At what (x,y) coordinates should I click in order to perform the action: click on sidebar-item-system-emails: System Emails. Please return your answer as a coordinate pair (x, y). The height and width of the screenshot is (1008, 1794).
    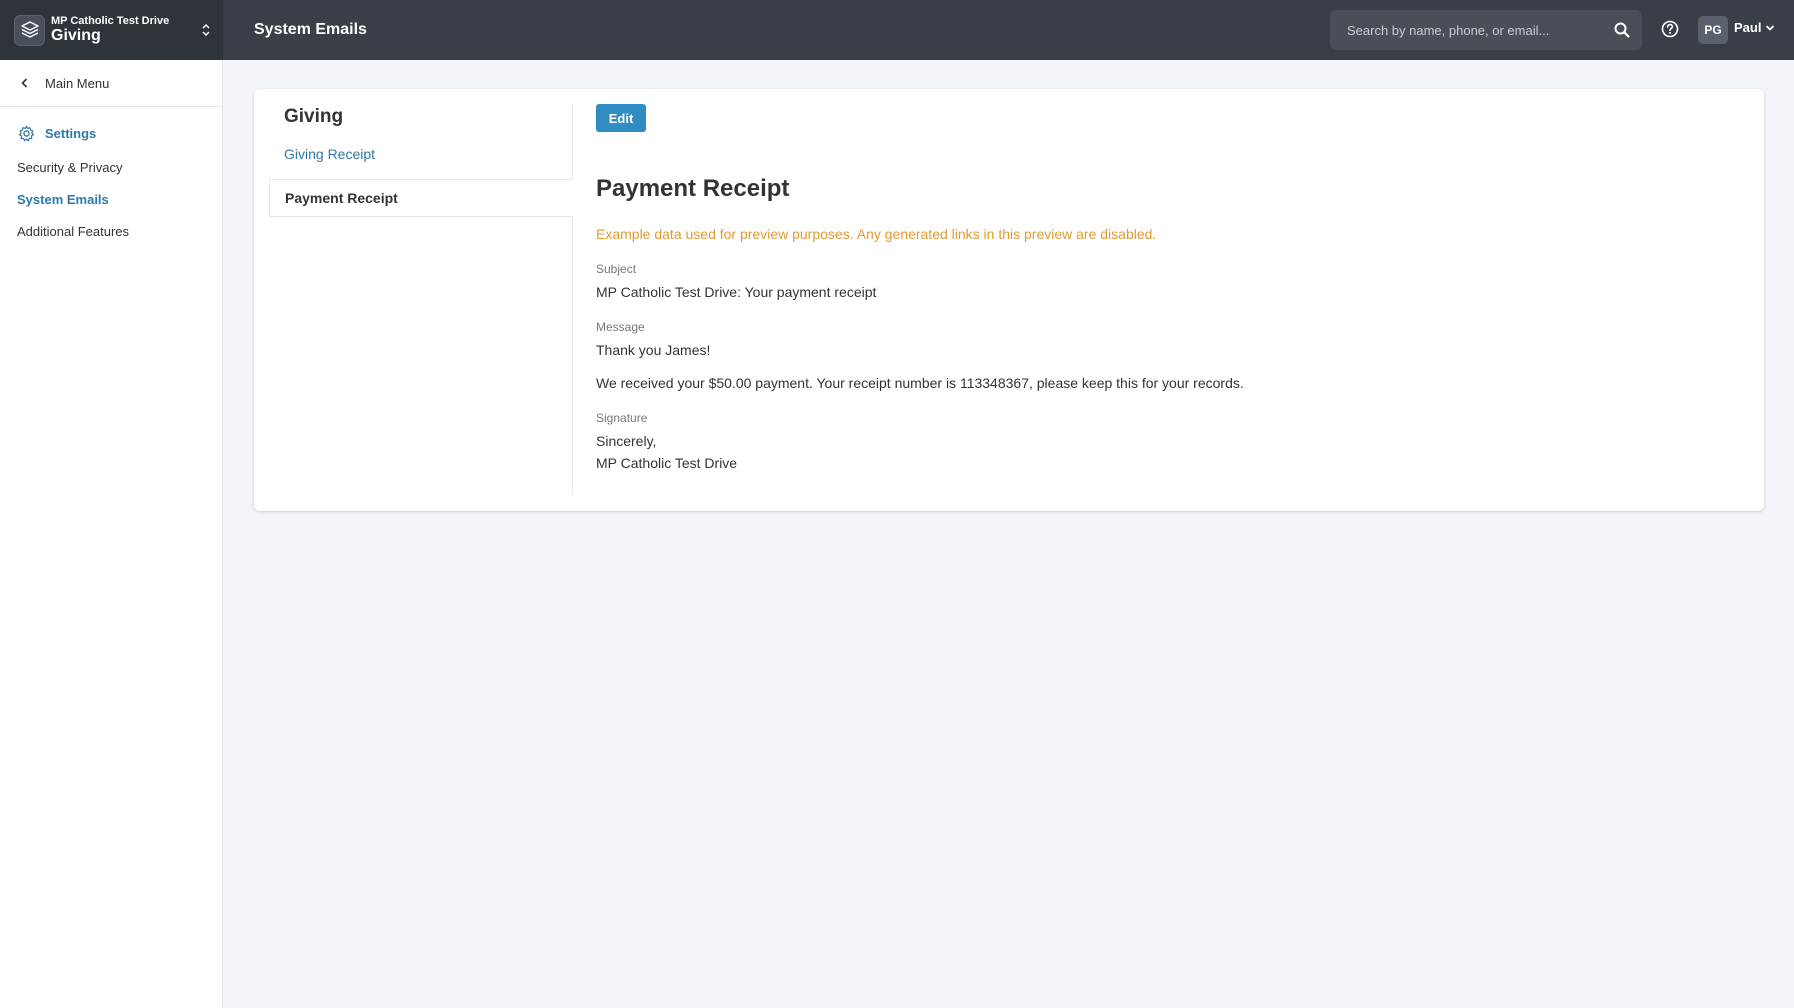
    Looking at the image, I should click on (111, 199).